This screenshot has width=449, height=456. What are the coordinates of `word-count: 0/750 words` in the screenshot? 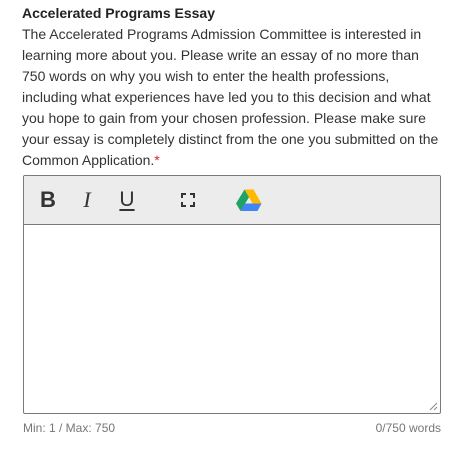 It's located at (408, 428).